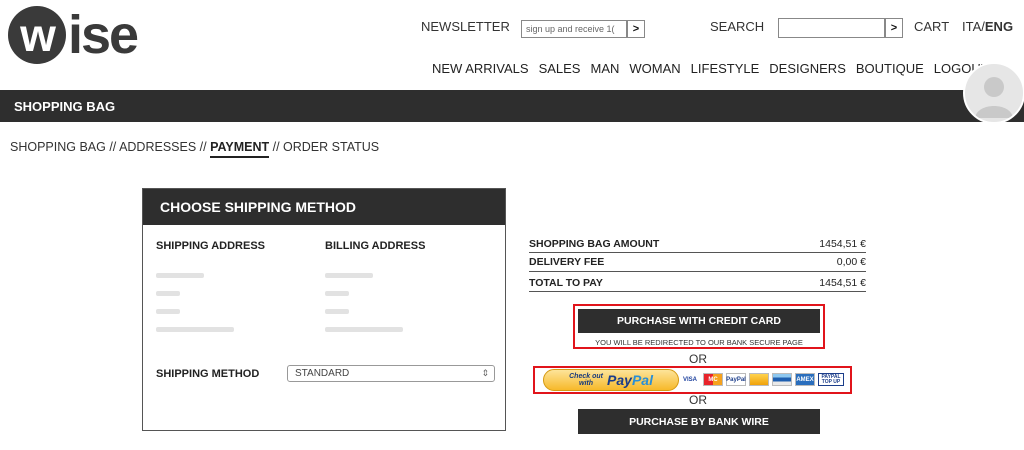 Image resolution: width=1024 pixels, height=450 pixels. Describe the element at coordinates (636, 29) in the screenshot. I see `newsletter-submit-button: >` at that location.